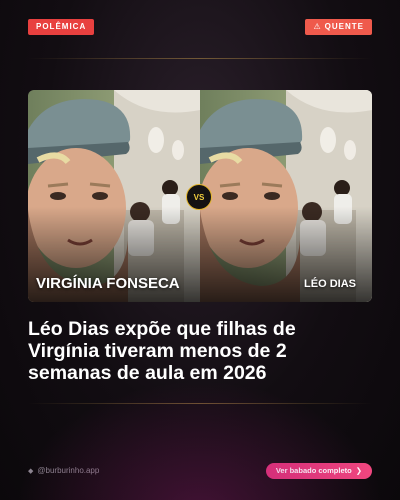  I want to click on account-handle-label: @burburinho.app, so click(68, 470).